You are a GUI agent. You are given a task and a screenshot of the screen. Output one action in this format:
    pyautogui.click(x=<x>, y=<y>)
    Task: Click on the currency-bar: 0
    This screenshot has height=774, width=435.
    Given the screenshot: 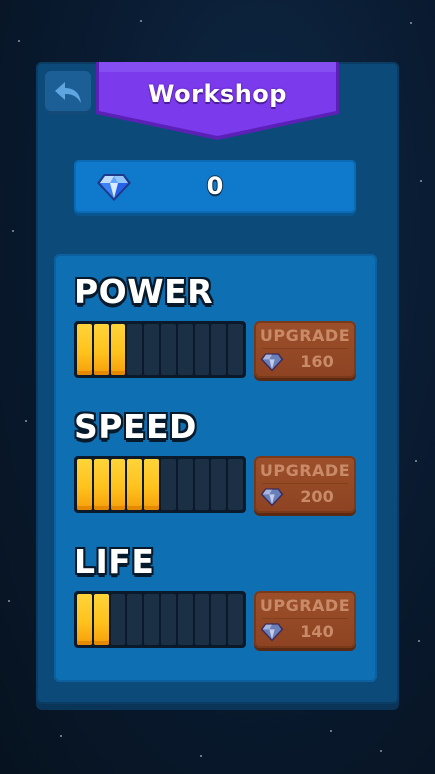 What is the action you would take?
    pyautogui.click(x=215, y=186)
    